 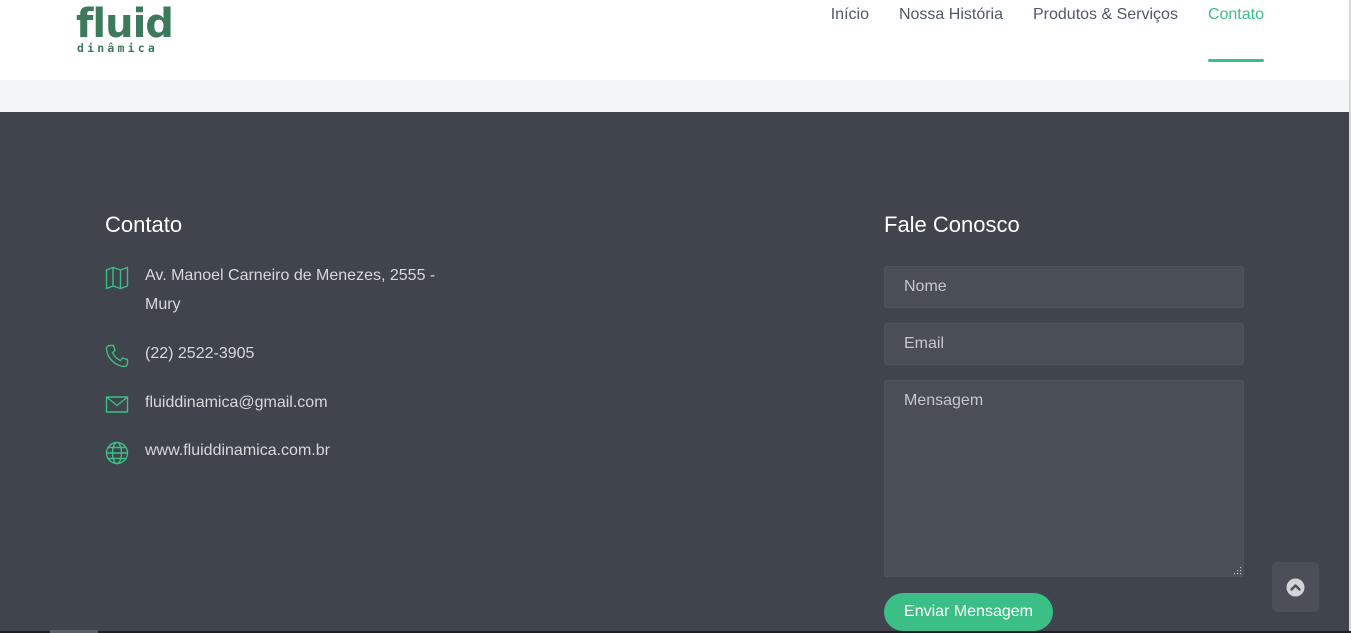 What do you see at coordinates (163, 304) in the screenshot?
I see `address-line-2: Mury` at bounding box center [163, 304].